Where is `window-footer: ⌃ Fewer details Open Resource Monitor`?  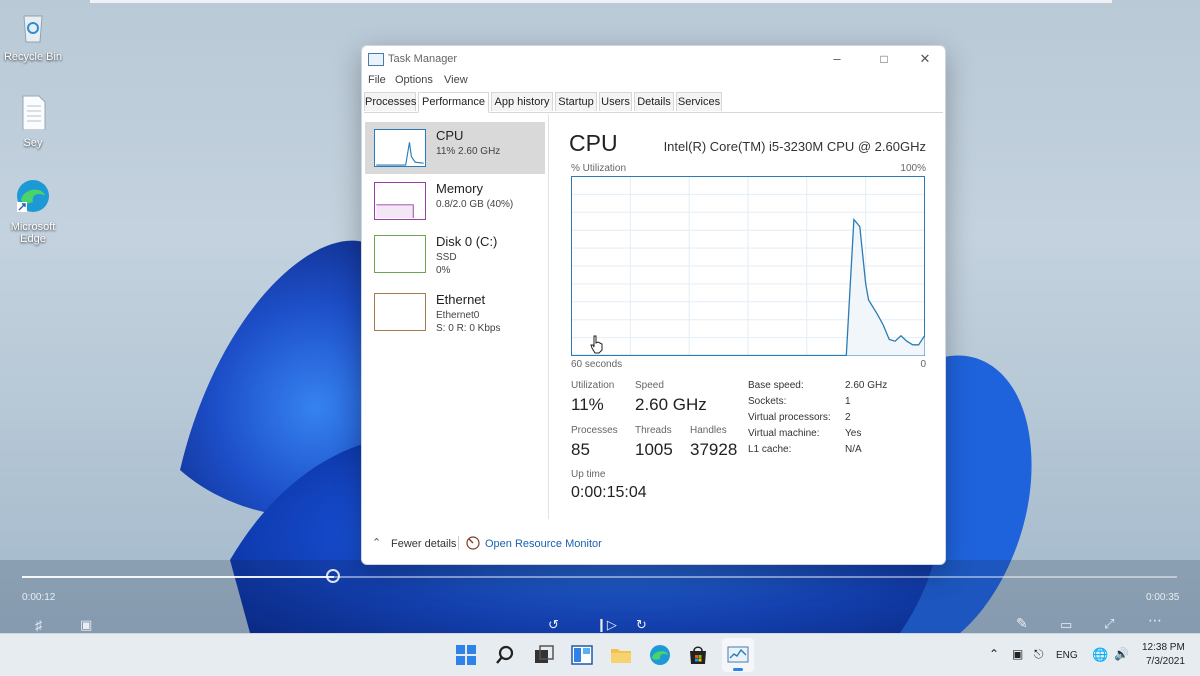 window-footer: ⌃ Fewer details Open Resource Monitor is located at coordinates (653, 544).